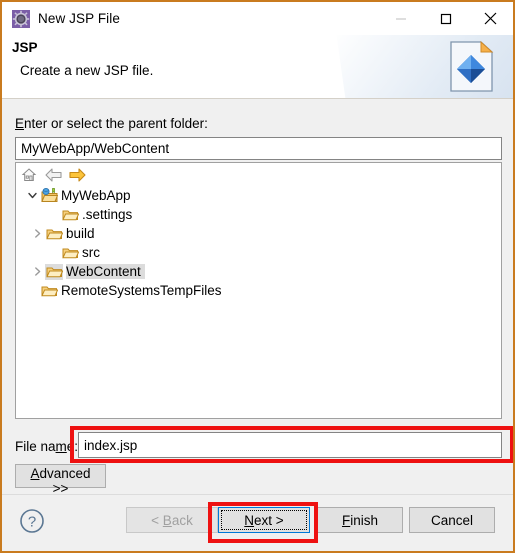 Image resolution: width=515 pixels, height=553 pixels. Describe the element at coordinates (25, 47) in the screenshot. I see `page-title: JSP` at that location.